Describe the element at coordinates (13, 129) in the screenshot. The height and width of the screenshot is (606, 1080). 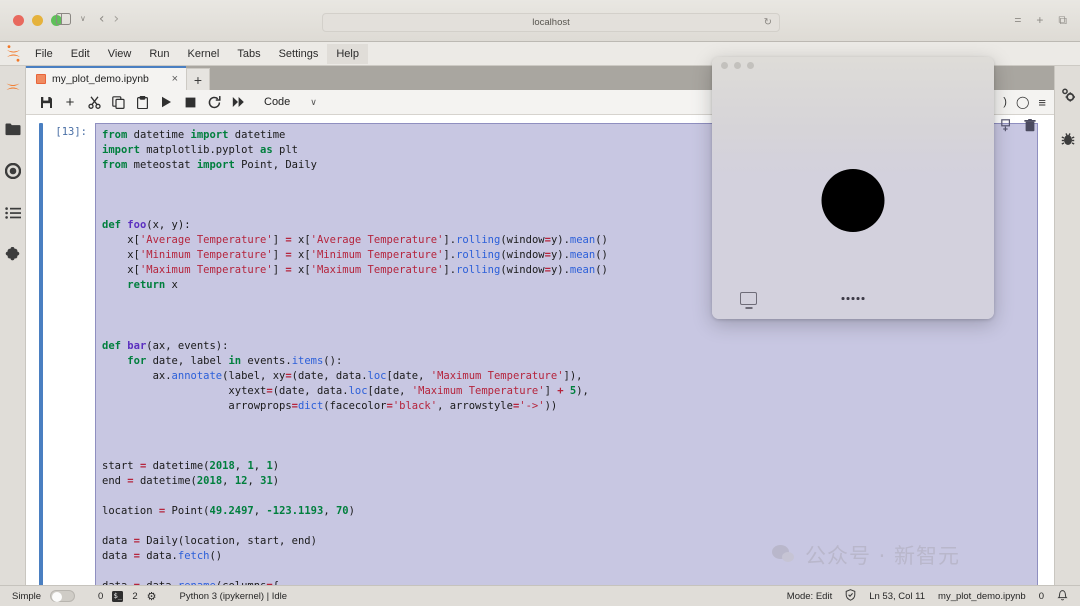
I see `file-browser-icon` at that location.